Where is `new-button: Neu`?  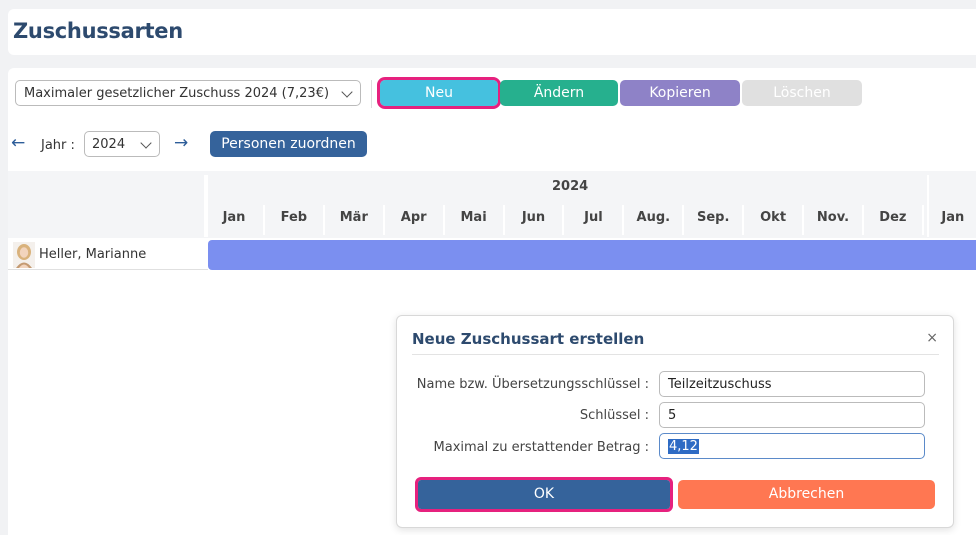 new-button: Neu is located at coordinates (439, 93).